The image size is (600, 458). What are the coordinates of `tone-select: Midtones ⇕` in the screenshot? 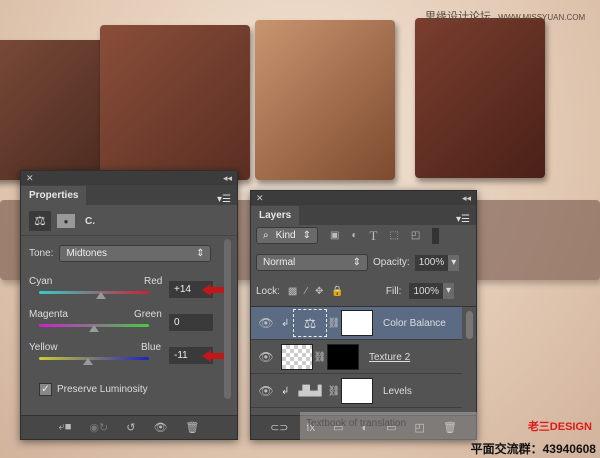 It's located at (135, 253).